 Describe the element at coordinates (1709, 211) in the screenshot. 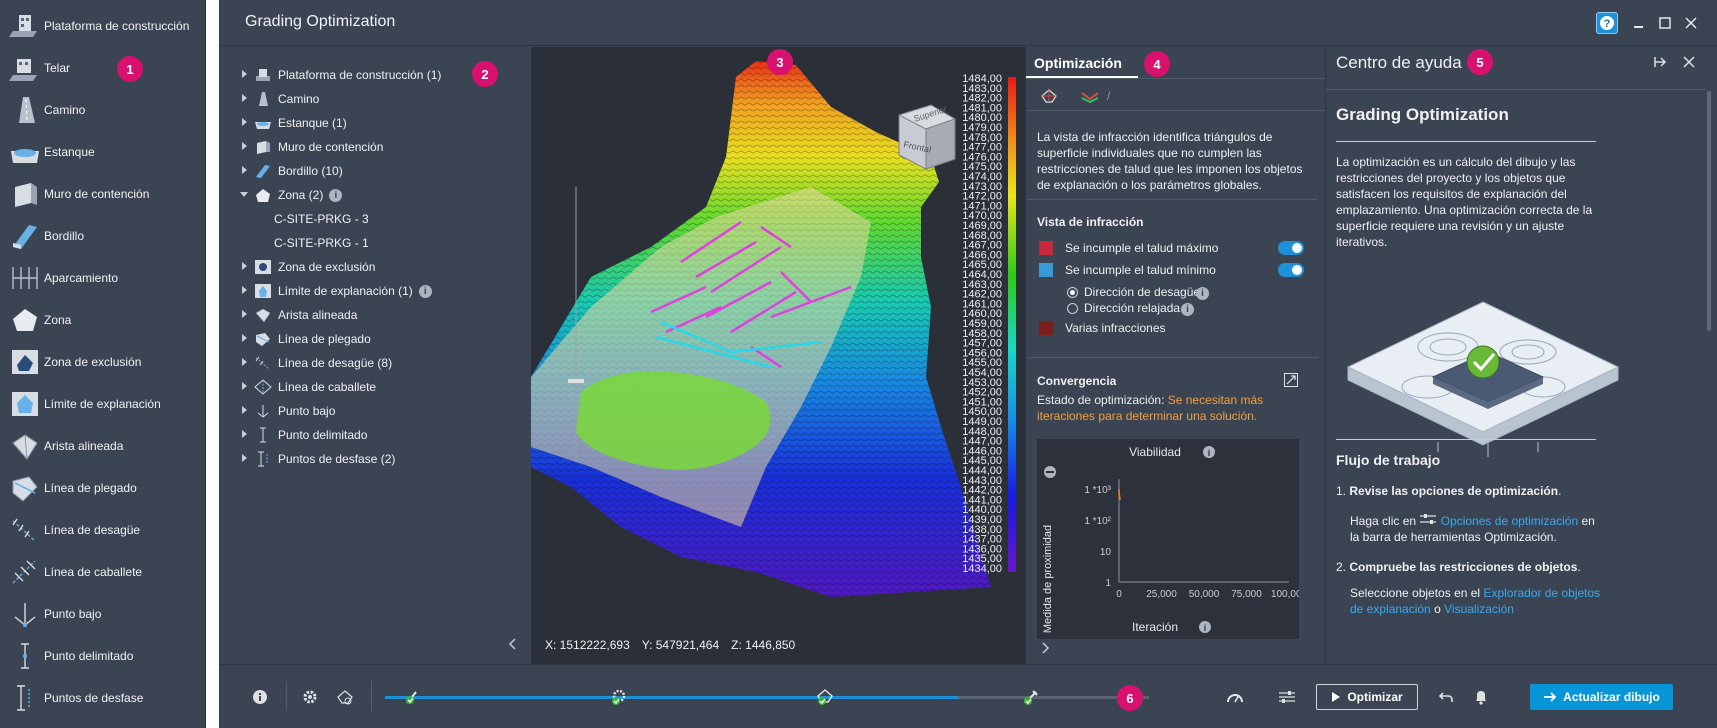

I see `help-scrollbar` at that location.